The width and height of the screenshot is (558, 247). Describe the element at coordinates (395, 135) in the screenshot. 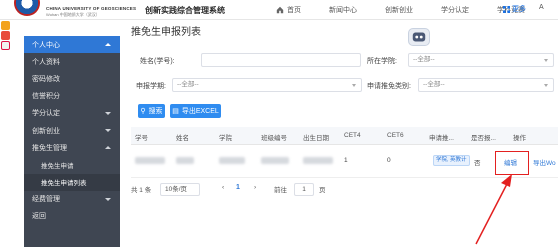

I see `column-header: CET6` at that location.